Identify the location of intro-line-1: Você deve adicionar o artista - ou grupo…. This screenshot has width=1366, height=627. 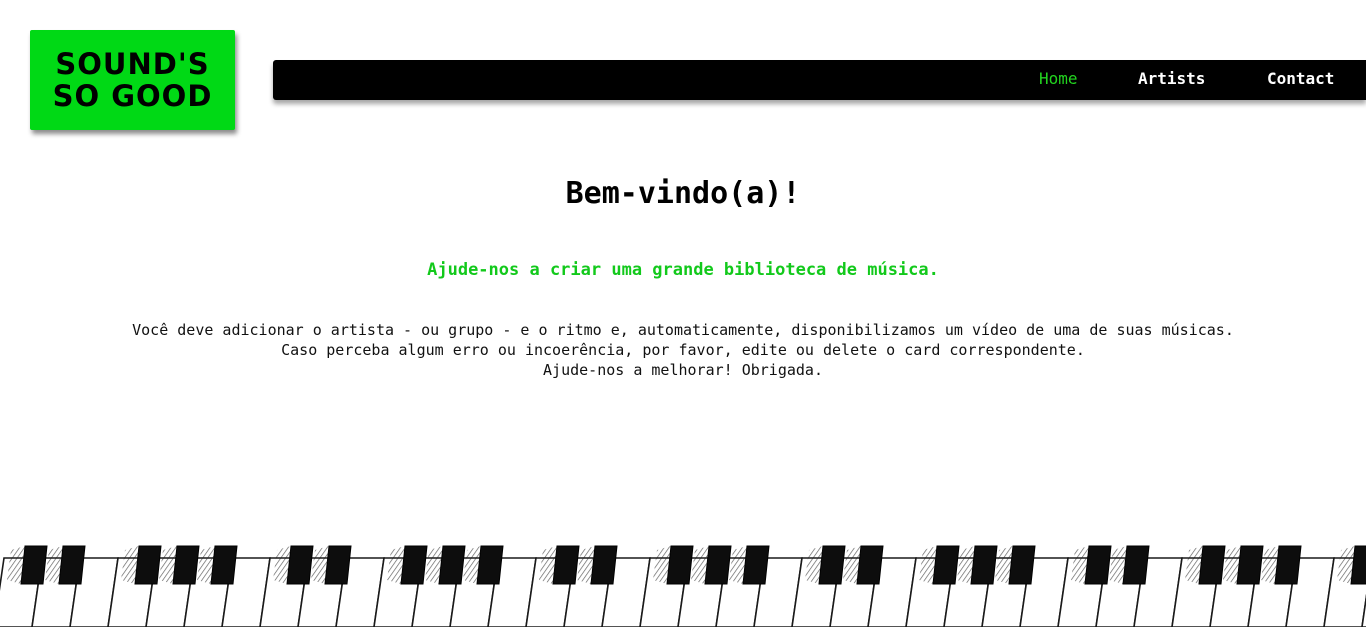
(683, 330).